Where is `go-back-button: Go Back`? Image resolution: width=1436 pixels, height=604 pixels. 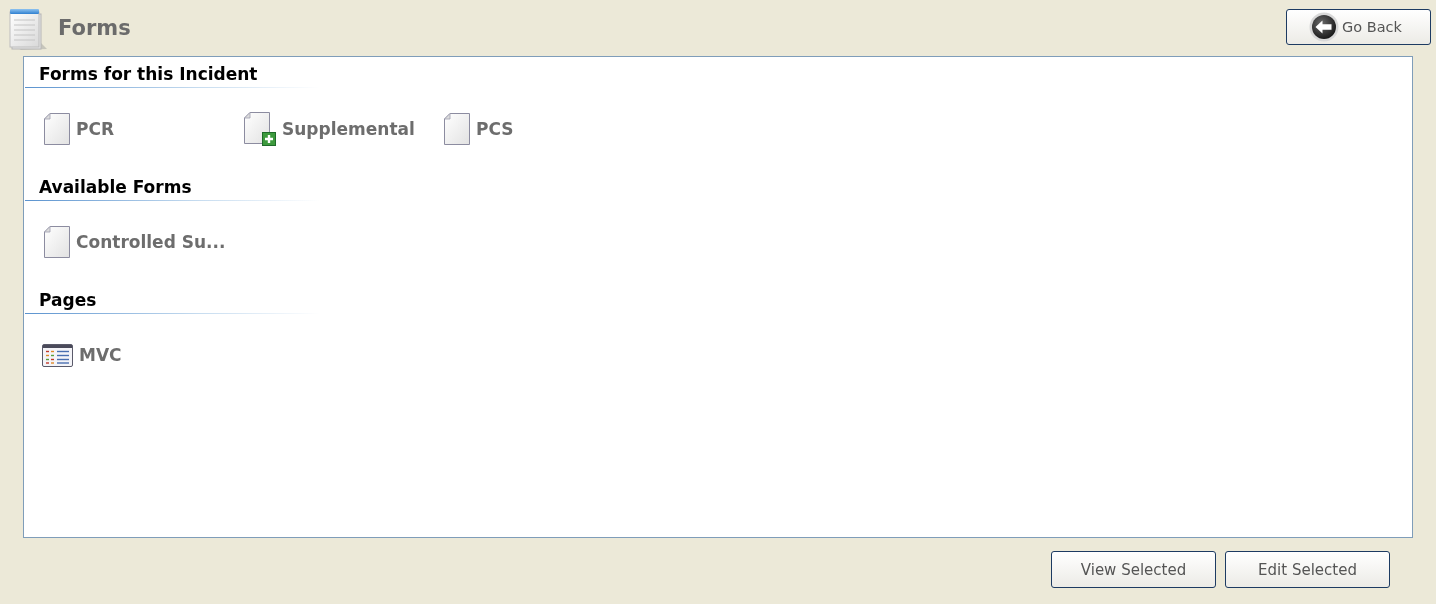
go-back-button: Go Back is located at coordinates (1358, 26).